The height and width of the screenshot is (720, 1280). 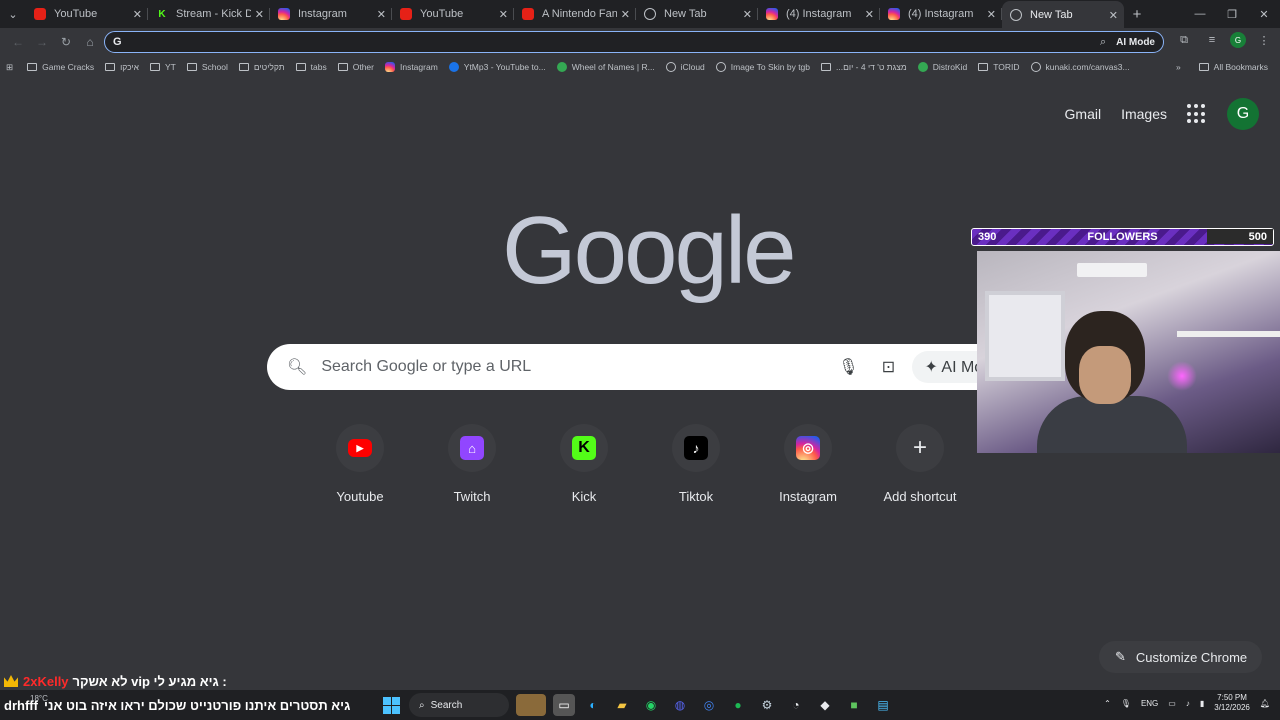 What do you see at coordinates (1149, 703) in the screenshot?
I see `language-indicator: ENG` at bounding box center [1149, 703].